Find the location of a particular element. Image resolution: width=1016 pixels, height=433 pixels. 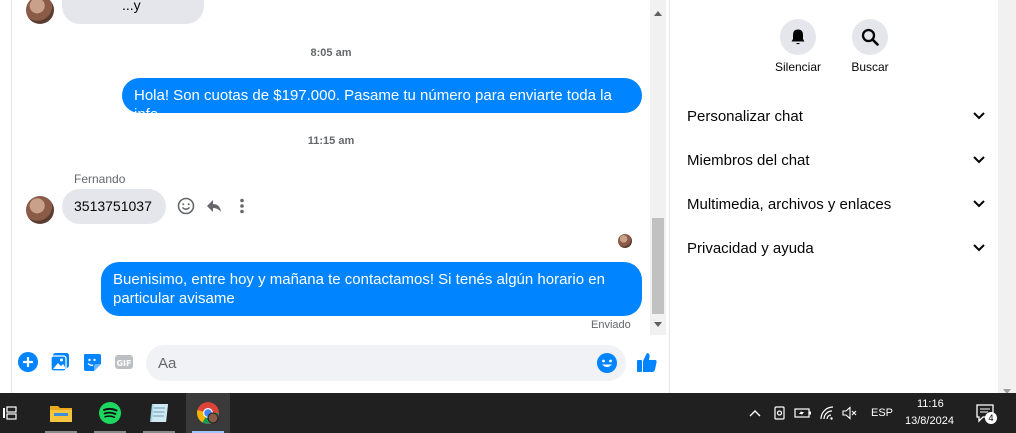

message-bubble-partial: ...y is located at coordinates (133, 12).